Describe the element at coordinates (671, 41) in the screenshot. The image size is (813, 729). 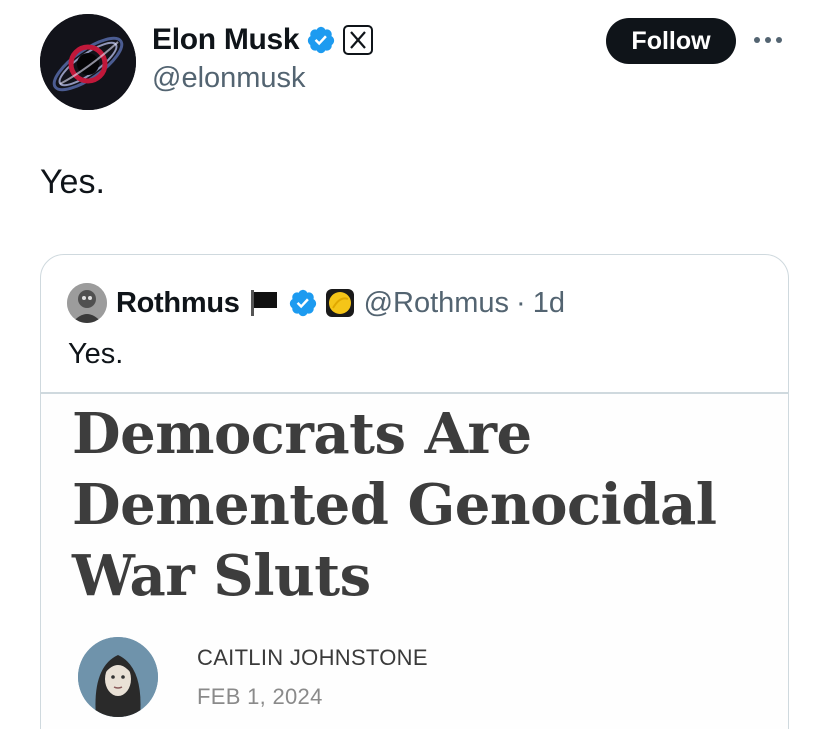
I see `follow-button: Follow` at that location.